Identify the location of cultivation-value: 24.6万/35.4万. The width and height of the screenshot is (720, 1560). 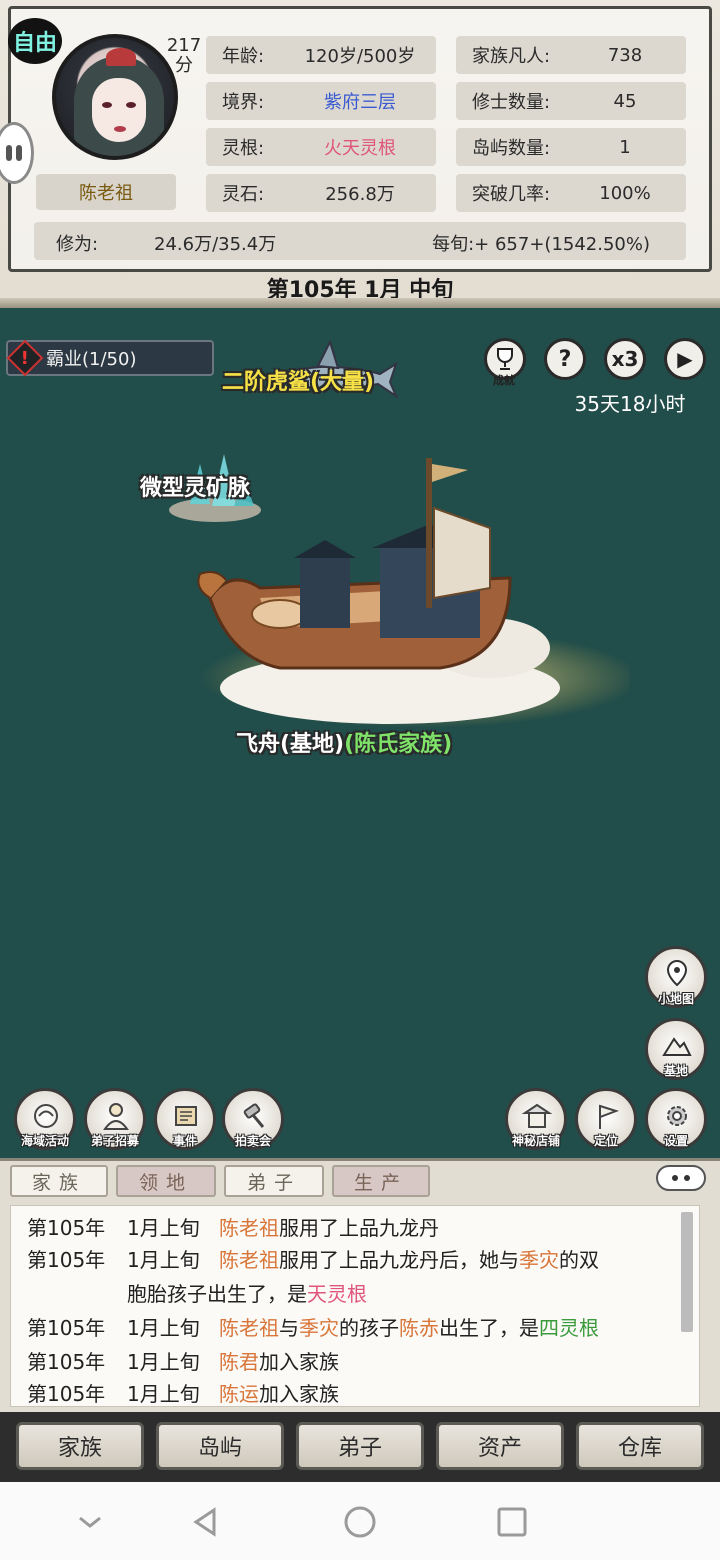
(215, 244).